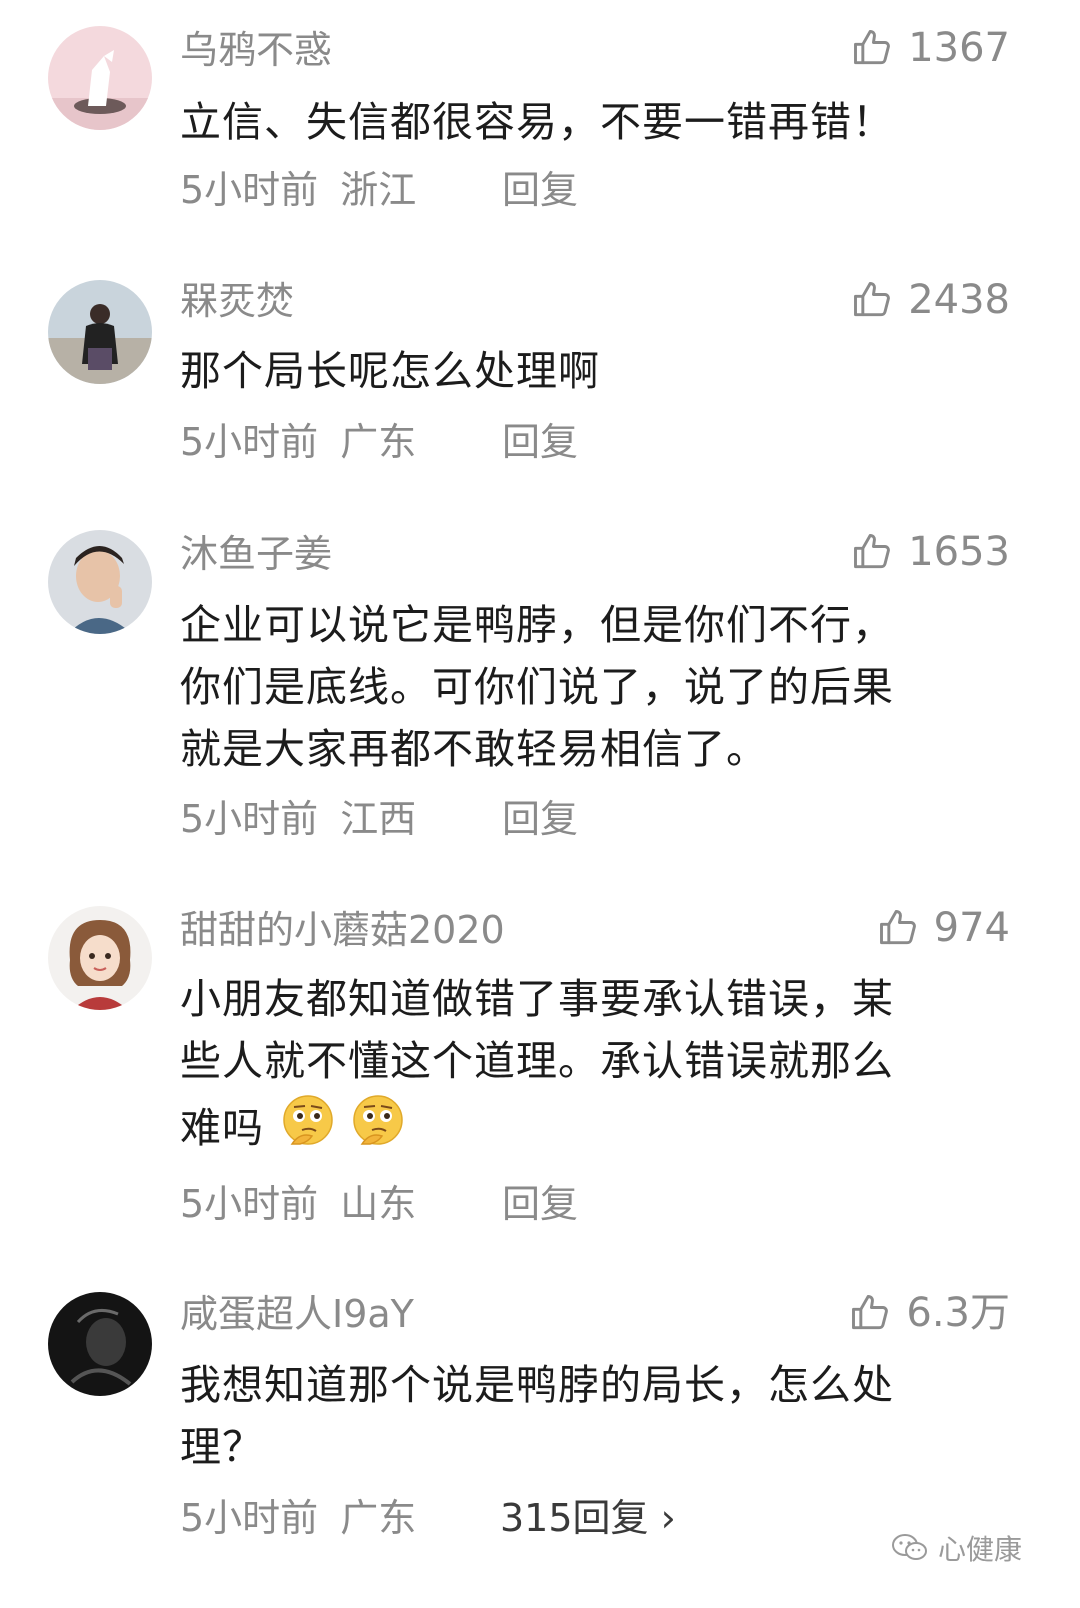 This screenshot has width=1080, height=1608. I want to click on location: 山东, so click(378, 1204).